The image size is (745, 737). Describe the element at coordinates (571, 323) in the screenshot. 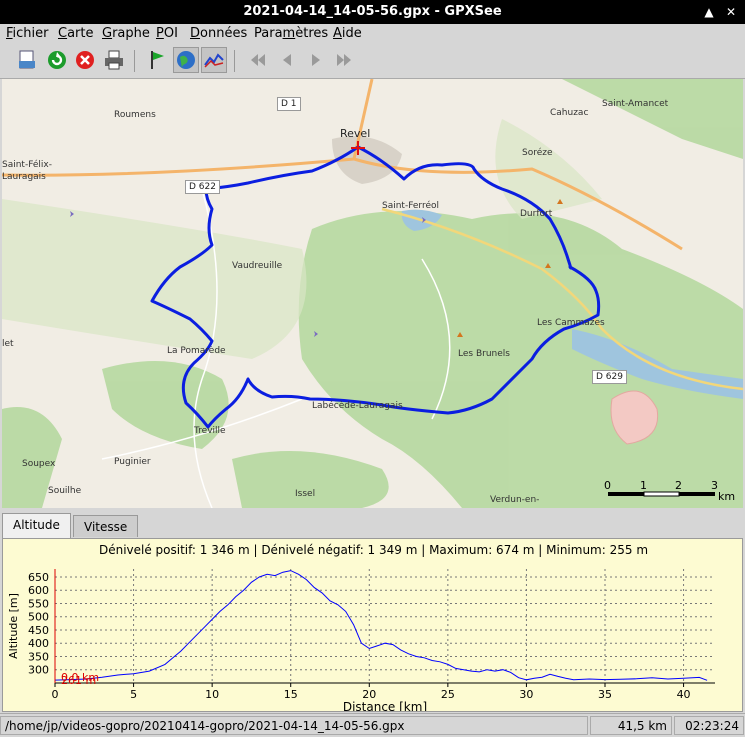

I see `place-label: Les Cammazes` at that location.